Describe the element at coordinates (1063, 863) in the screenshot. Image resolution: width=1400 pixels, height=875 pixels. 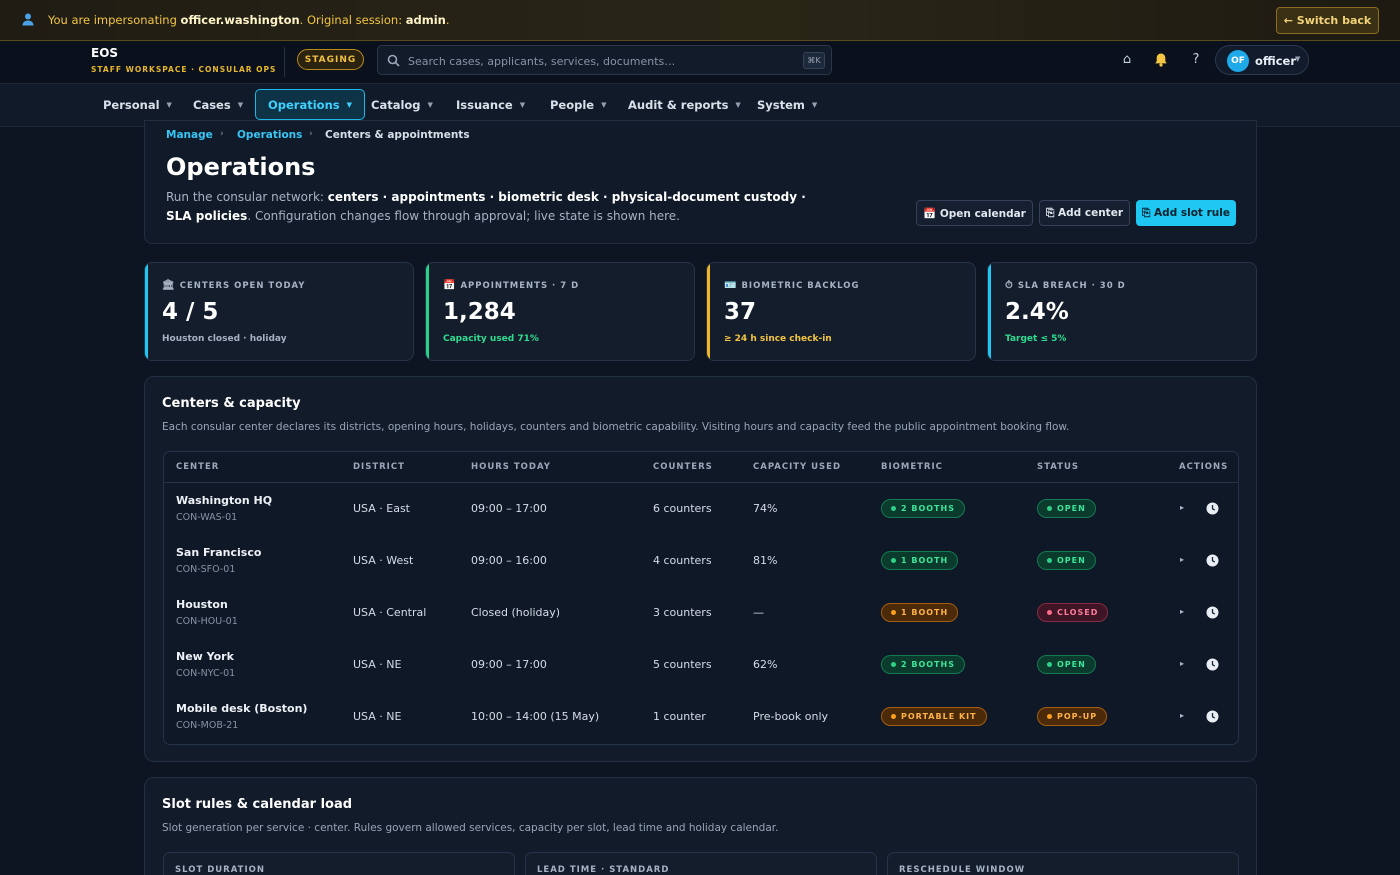
I see `reschedule-window-card: RESCHEDULE WINDOW` at that location.